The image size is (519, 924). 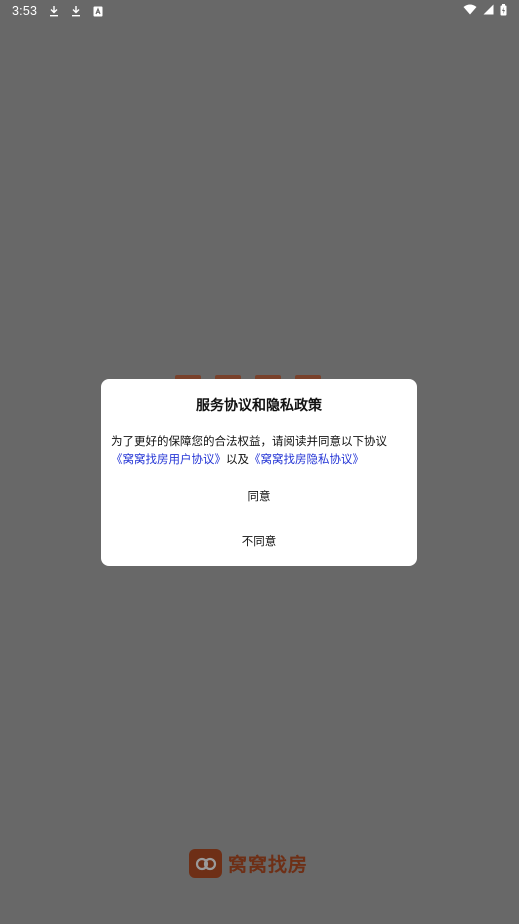 What do you see at coordinates (503, 11) in the screenshot?
I see `battery-icon` at bounding box center [503, 11].